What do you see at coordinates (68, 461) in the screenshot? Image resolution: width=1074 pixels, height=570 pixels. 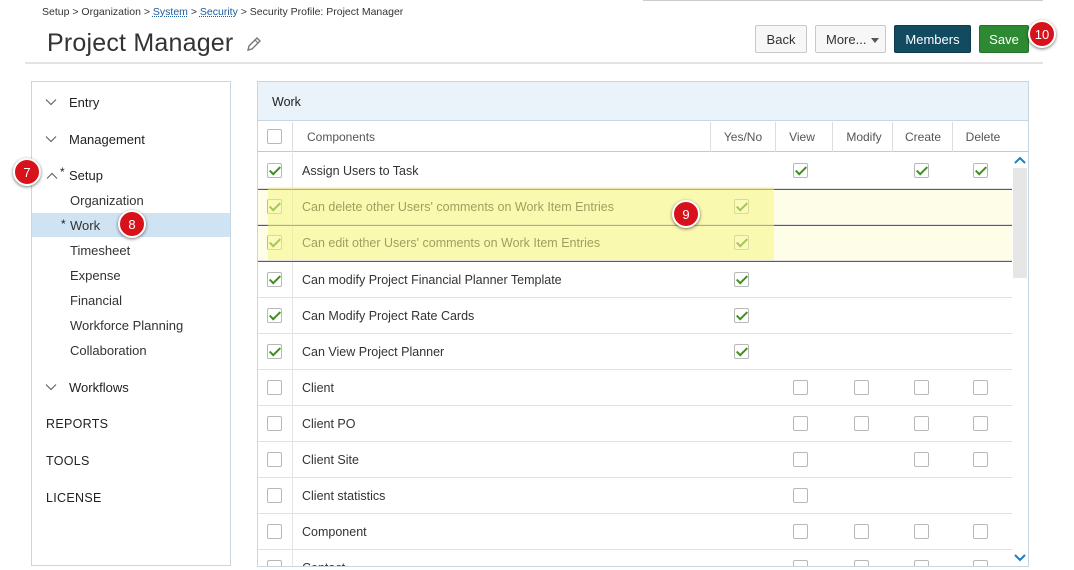 I see `nav-tools: TOOLS` at bounding box center [68, 461].